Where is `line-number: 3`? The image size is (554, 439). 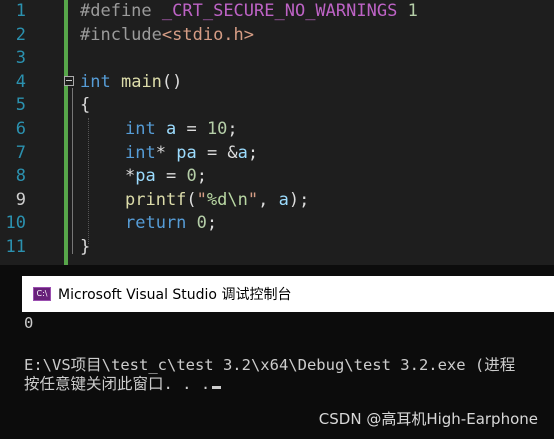
line-number: 3 is located at coordinates (20, 58).